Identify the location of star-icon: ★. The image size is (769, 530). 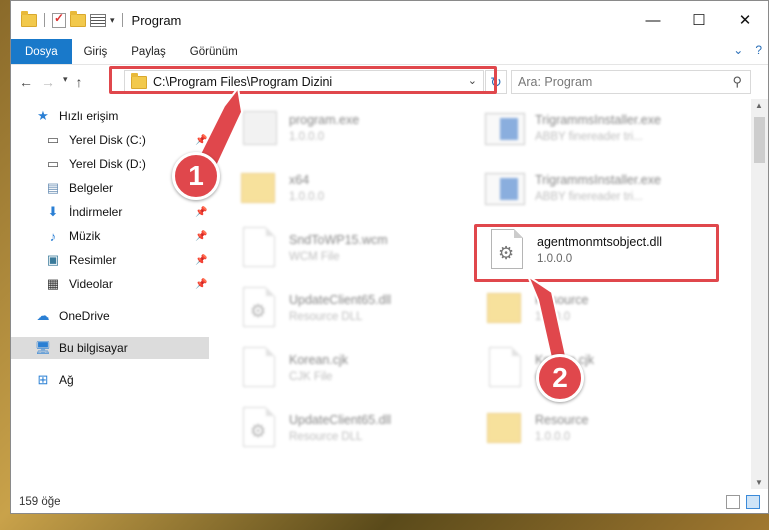
(43, 115).